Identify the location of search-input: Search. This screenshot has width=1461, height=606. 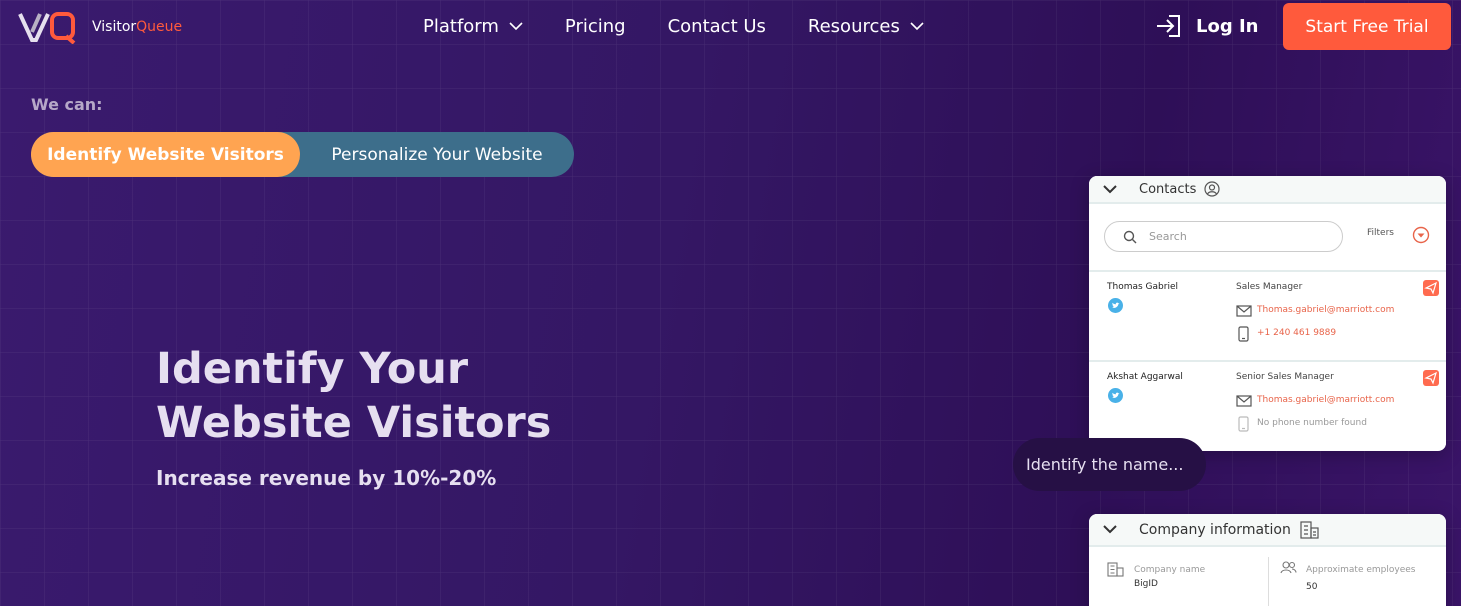
(1223, 236).